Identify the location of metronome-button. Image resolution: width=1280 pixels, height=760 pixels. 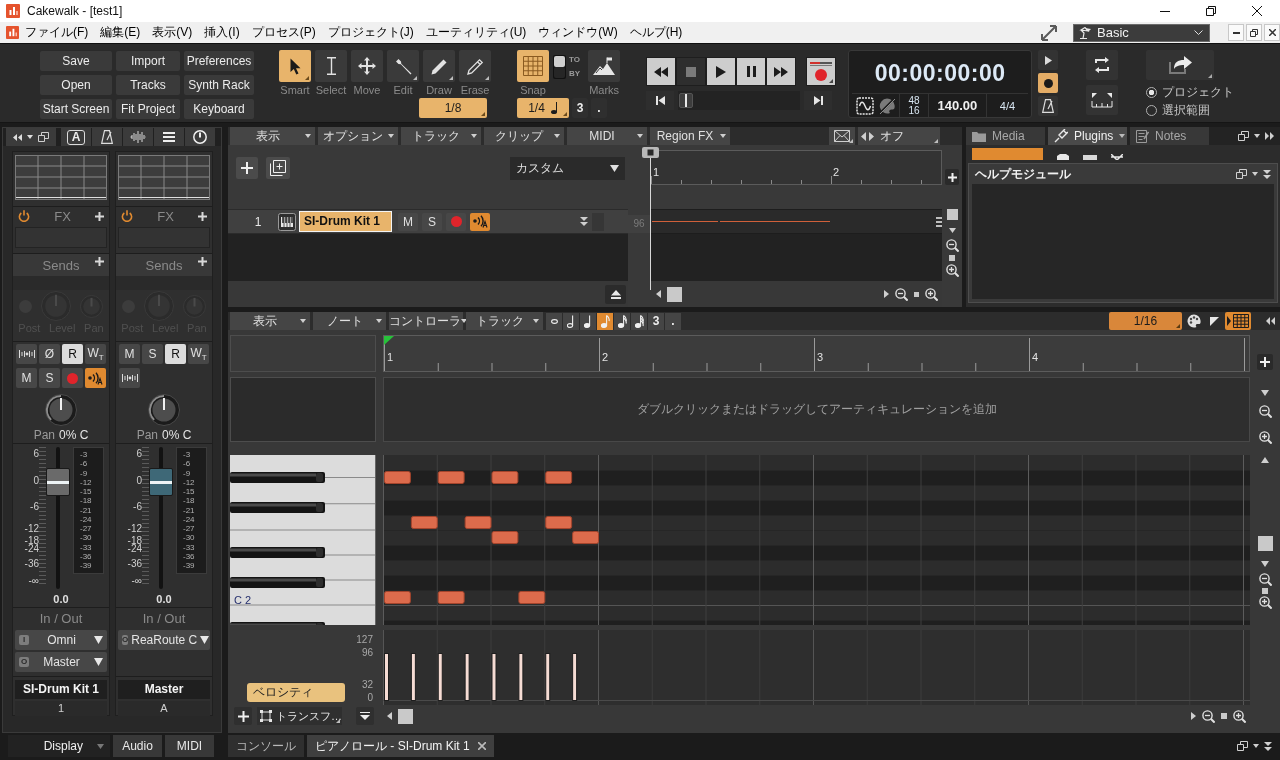
(107, 137).